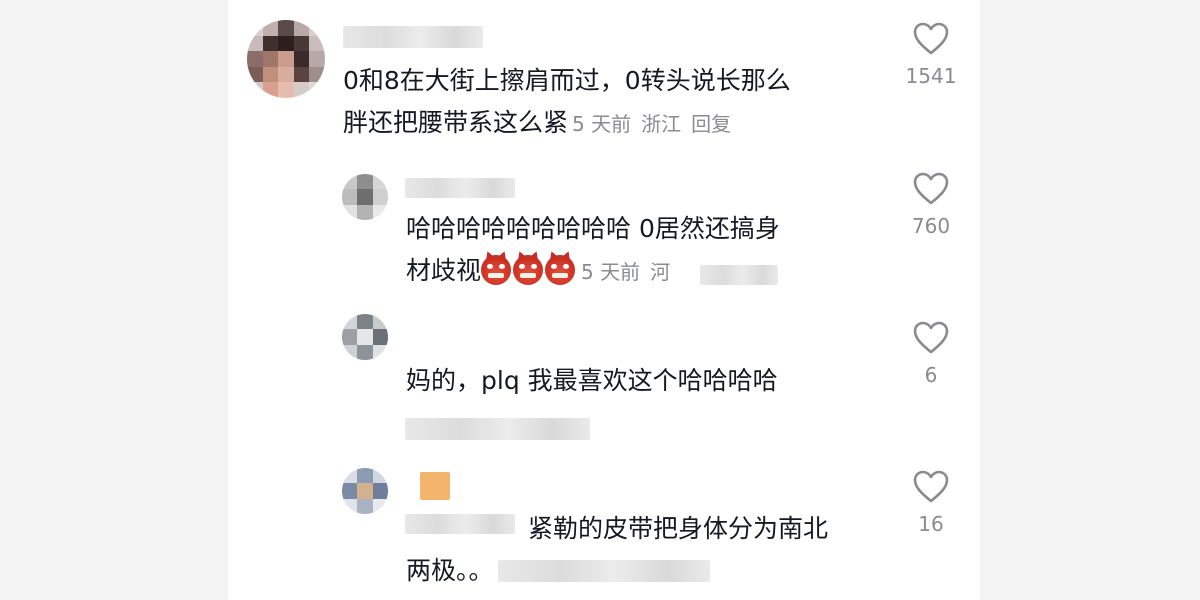 The image size is (1200, 600). Describe the element at coordinates (567, 80) in the screenshot. I see `comment-text-line: 0和8在大街上擦肩而过，0转头说长那么` at that location.